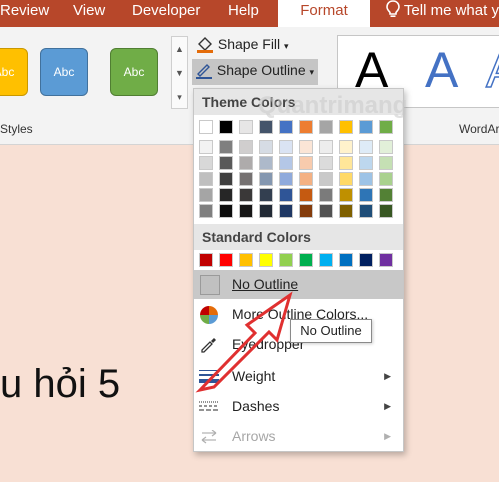 This screenshot has width=499, height=482. I want to click on arrows-item: Arrows ▶, so click(298, 436).